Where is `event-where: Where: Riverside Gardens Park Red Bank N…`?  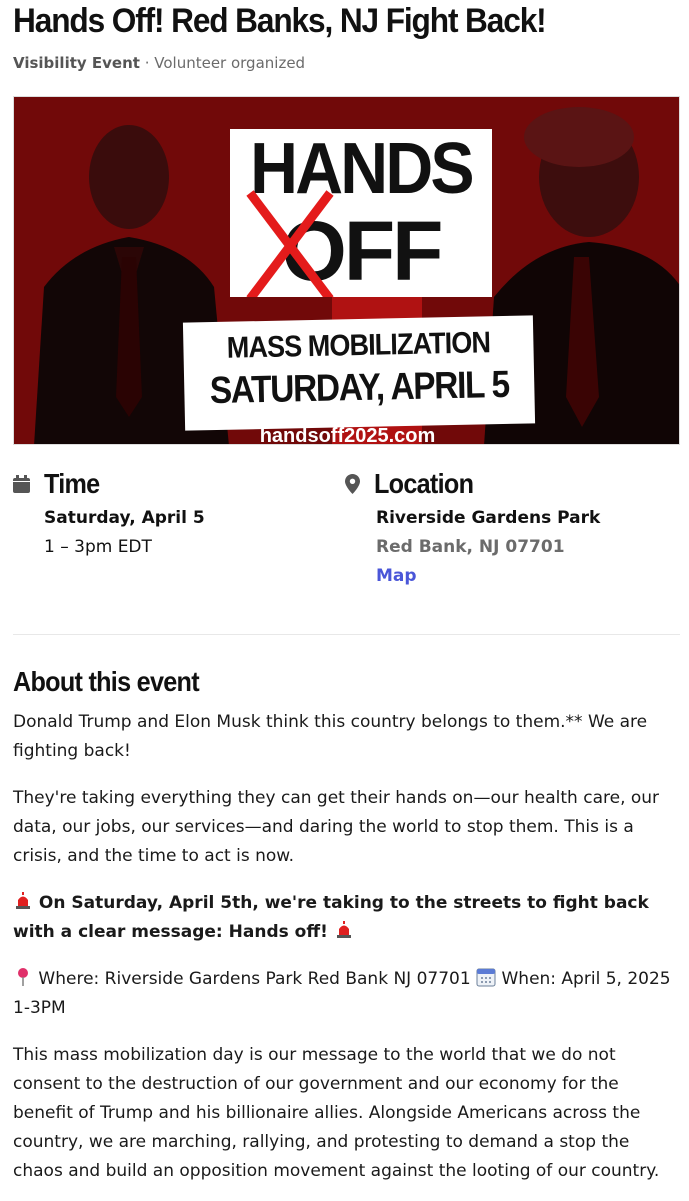 event-where: Where: Riverside Gardens Park Red Bank N… is located at coordinates (254, 979).